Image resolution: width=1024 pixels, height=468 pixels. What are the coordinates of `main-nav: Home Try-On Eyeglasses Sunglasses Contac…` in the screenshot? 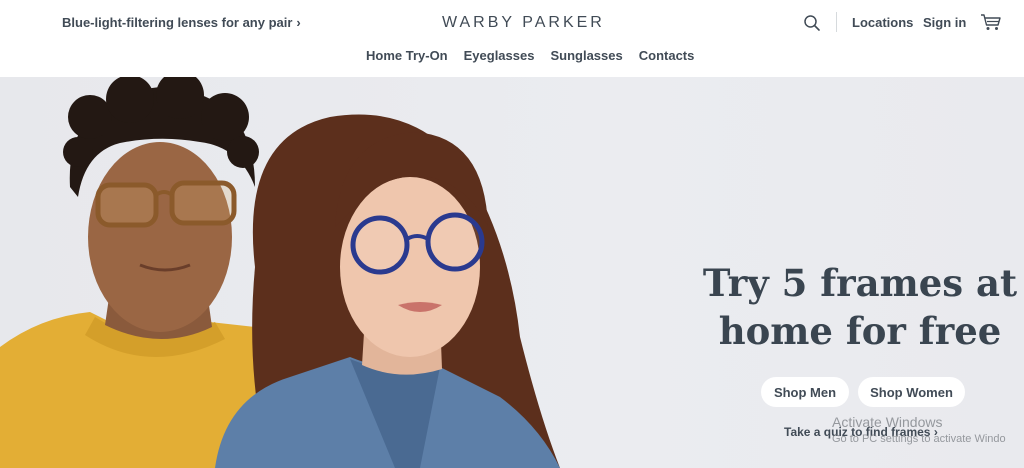 It's located at (530, 55).